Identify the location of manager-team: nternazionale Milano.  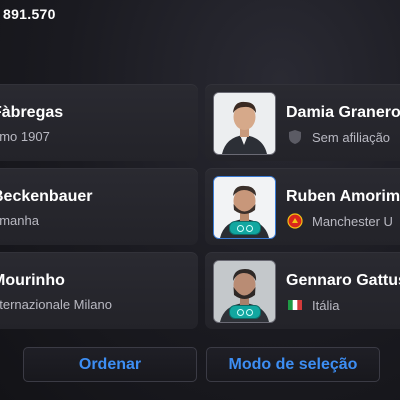
(56, 304).